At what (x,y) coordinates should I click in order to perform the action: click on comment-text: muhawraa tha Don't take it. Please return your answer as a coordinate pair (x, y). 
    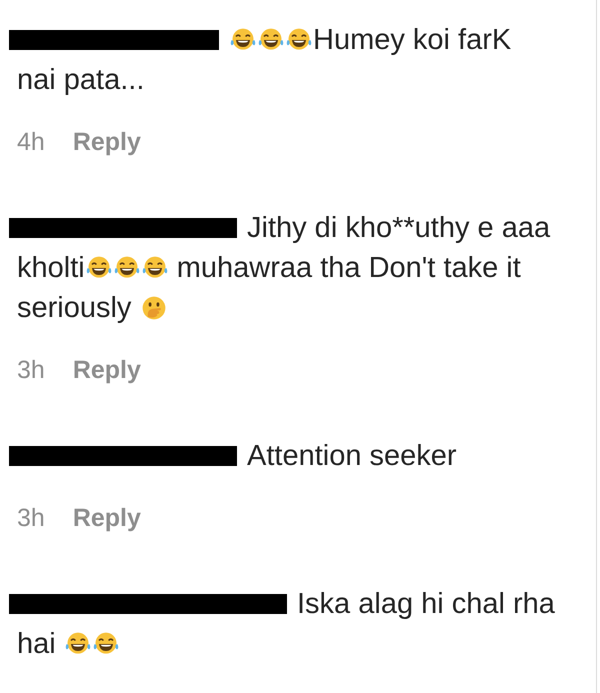
    Looking at the image, I should click on (348, 268).